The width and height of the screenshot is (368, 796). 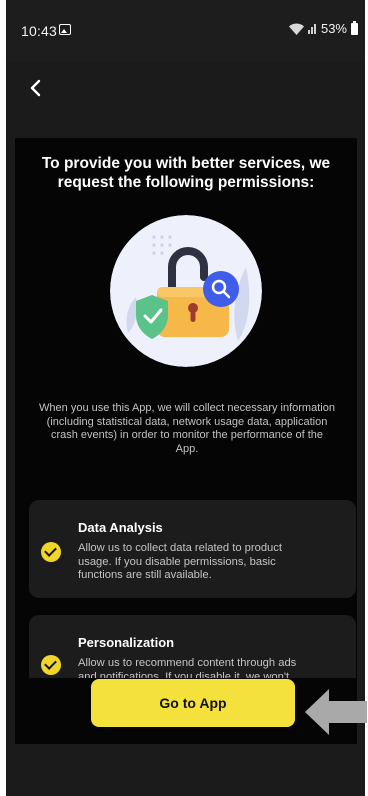 I want to click on gallery-notification-icon, so click(x=65, y=29).